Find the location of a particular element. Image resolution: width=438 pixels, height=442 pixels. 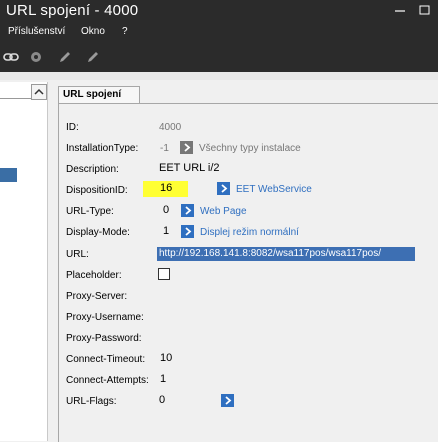

id-value: 4000 is located at coordinates (170, 127).